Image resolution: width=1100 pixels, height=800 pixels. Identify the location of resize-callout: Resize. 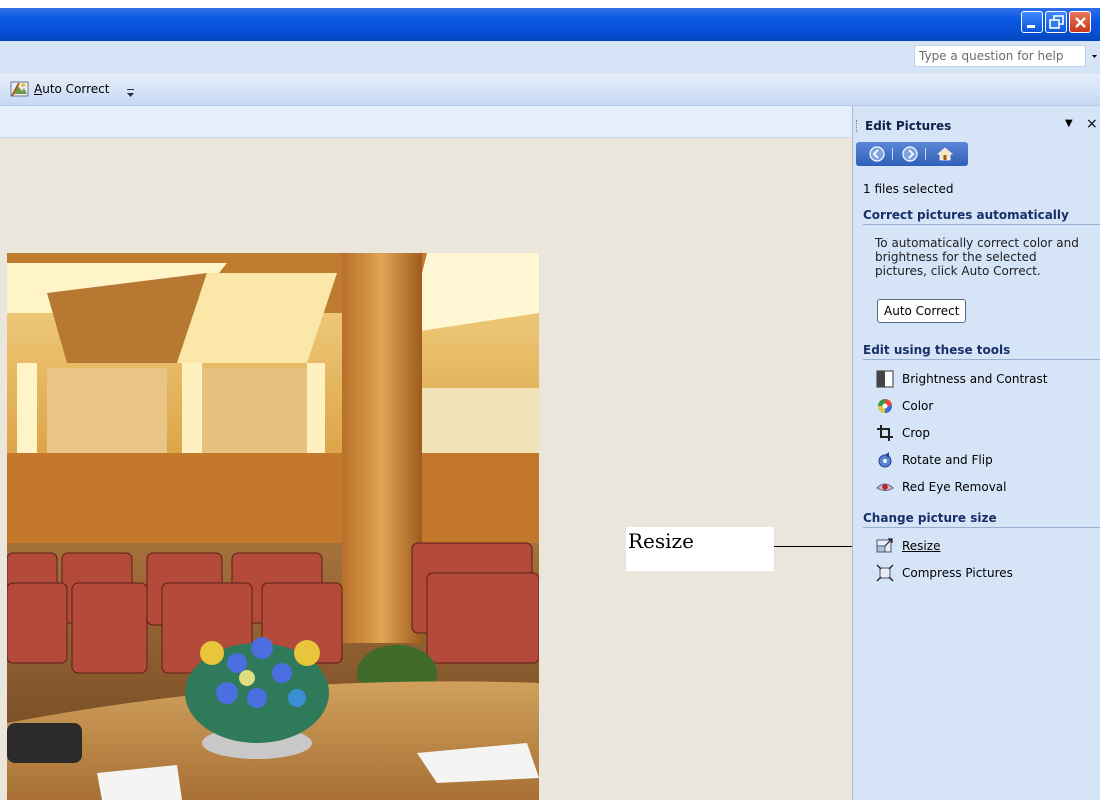
(700, 549).